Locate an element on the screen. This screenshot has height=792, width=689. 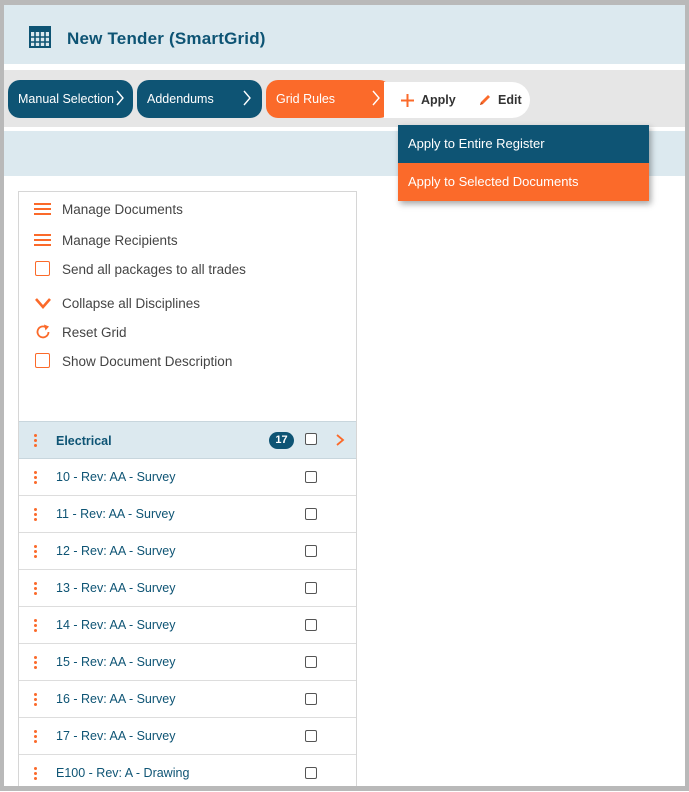
step-manual-selection: Manual Selection is located at coordinates (70, 99).